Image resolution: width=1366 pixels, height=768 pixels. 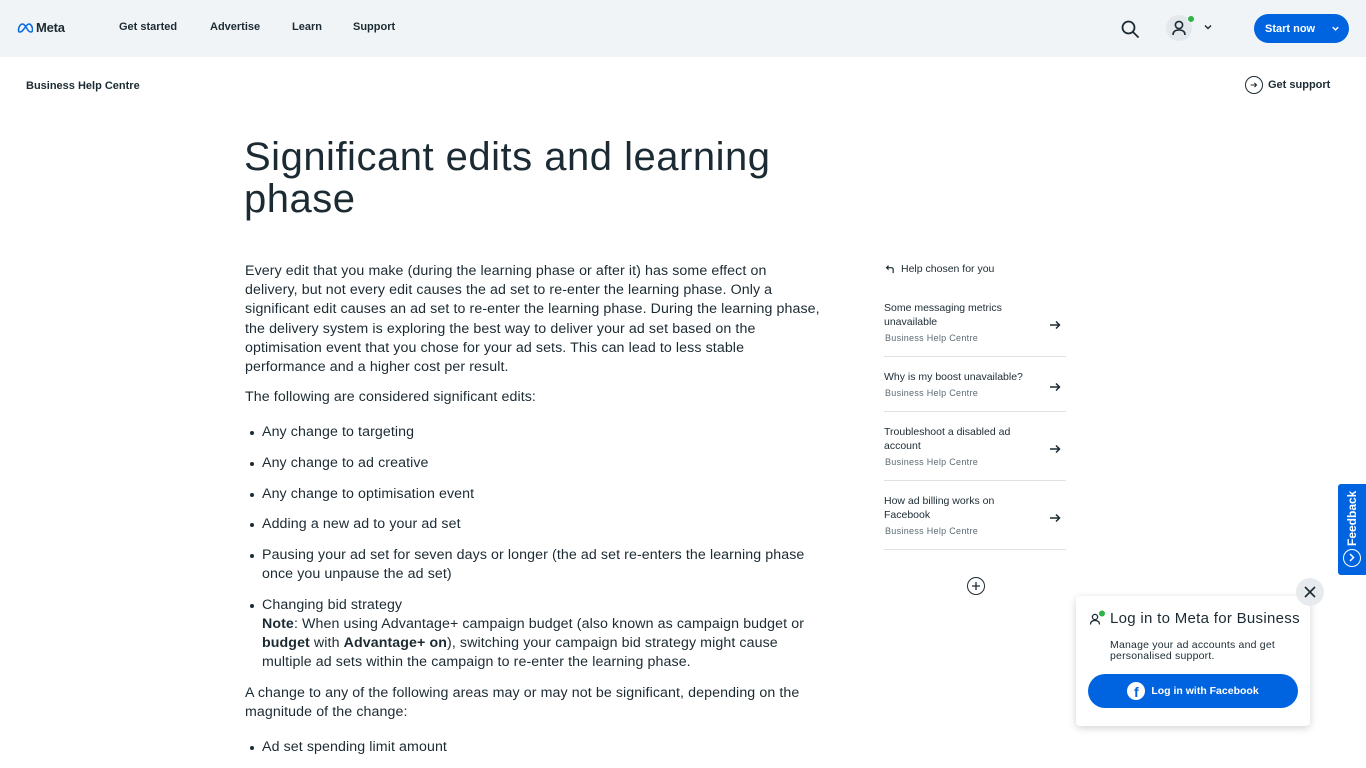 What do you see at coordinates (1254, 85) in the screenshot?
I see `arrow-right-circle-icon` at bounding box center [1254, 85].